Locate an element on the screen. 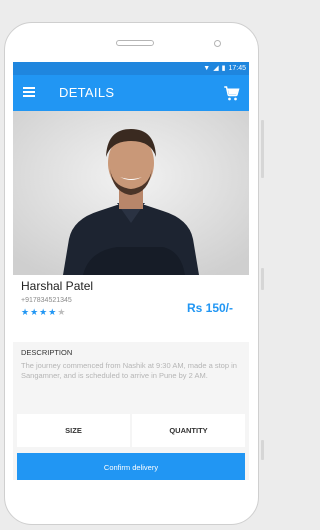  app-bar: DETAILS is located at coordinates (131, 93).